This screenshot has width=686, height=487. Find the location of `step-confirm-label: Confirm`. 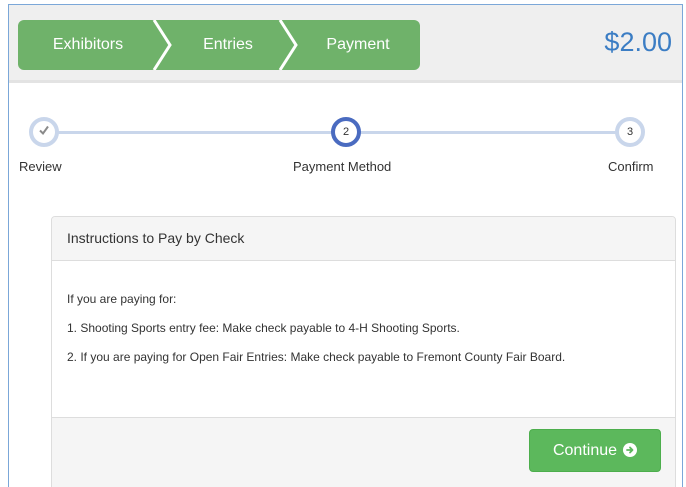

step-confirm-label: Confirm is located at coordinates (631, 166).